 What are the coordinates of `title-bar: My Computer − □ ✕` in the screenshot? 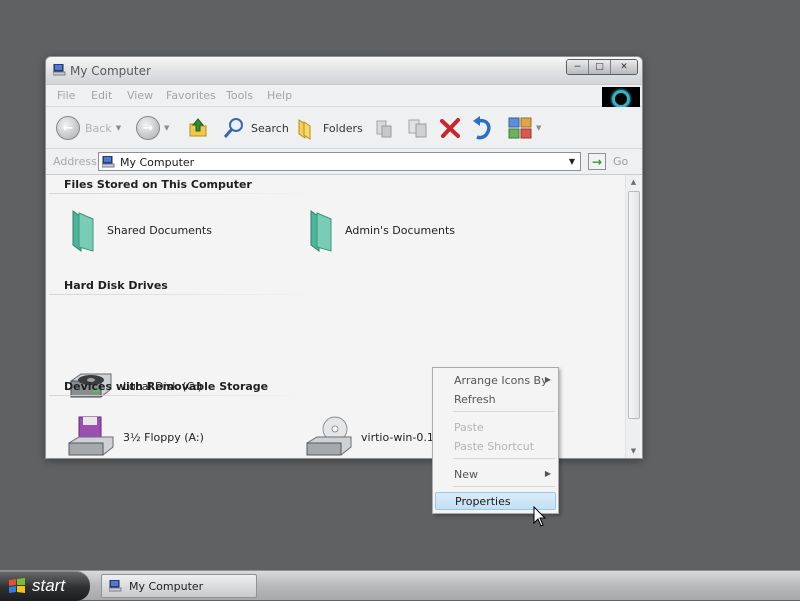 It's located at (344, 71).